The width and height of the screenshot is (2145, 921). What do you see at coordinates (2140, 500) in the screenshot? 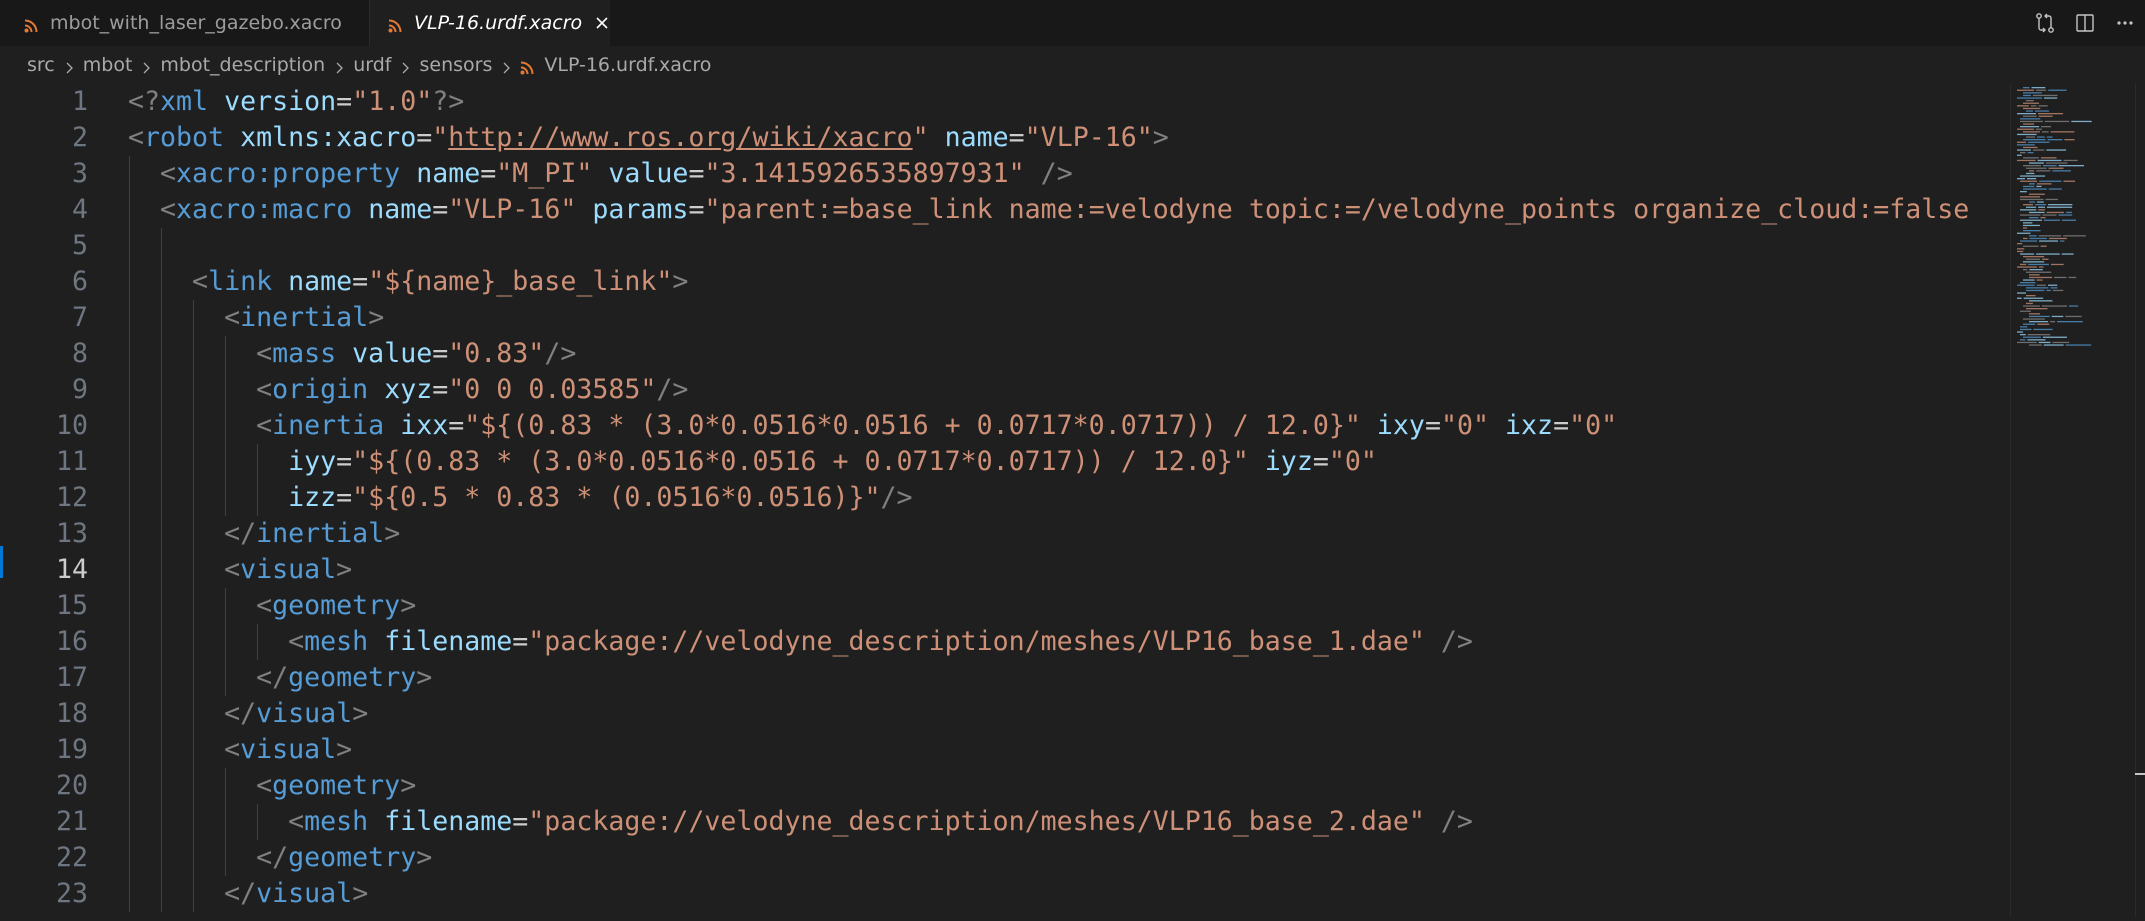
I see `vertical-scrollbar` at bounding box center [2140, 500].